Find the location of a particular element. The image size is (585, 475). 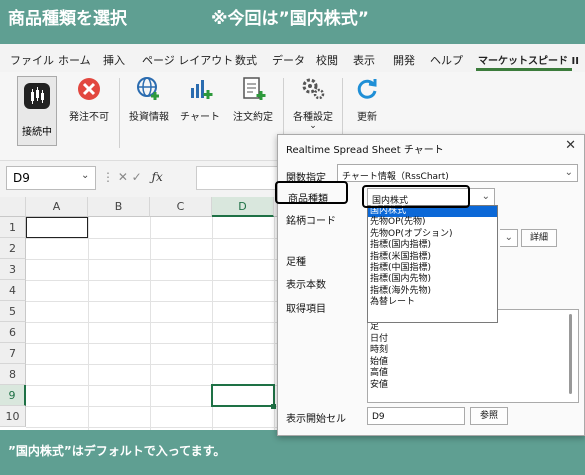

option-overseas-futures-index: 指標(海外先物) is located at coordinates (432, 291).